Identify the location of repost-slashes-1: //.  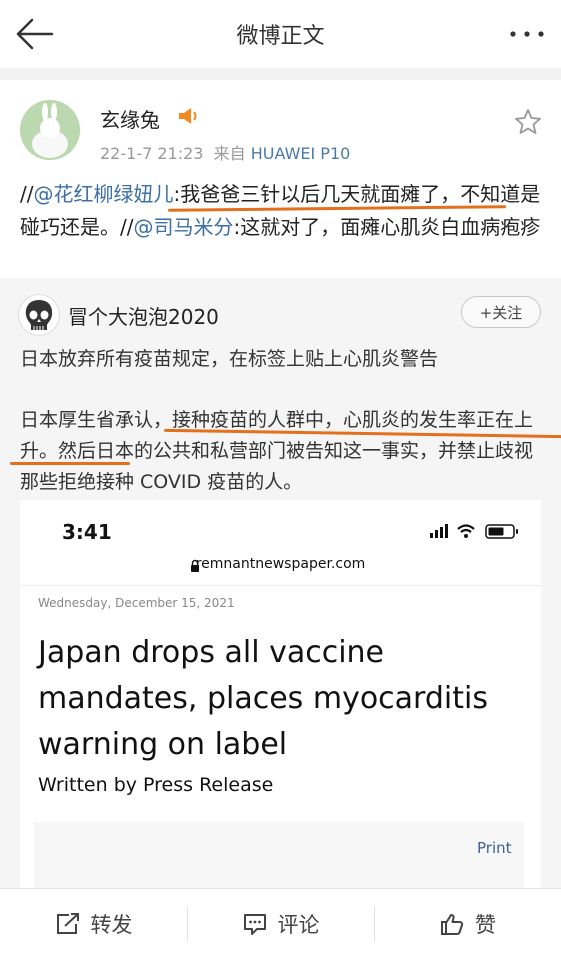
(27, 194).